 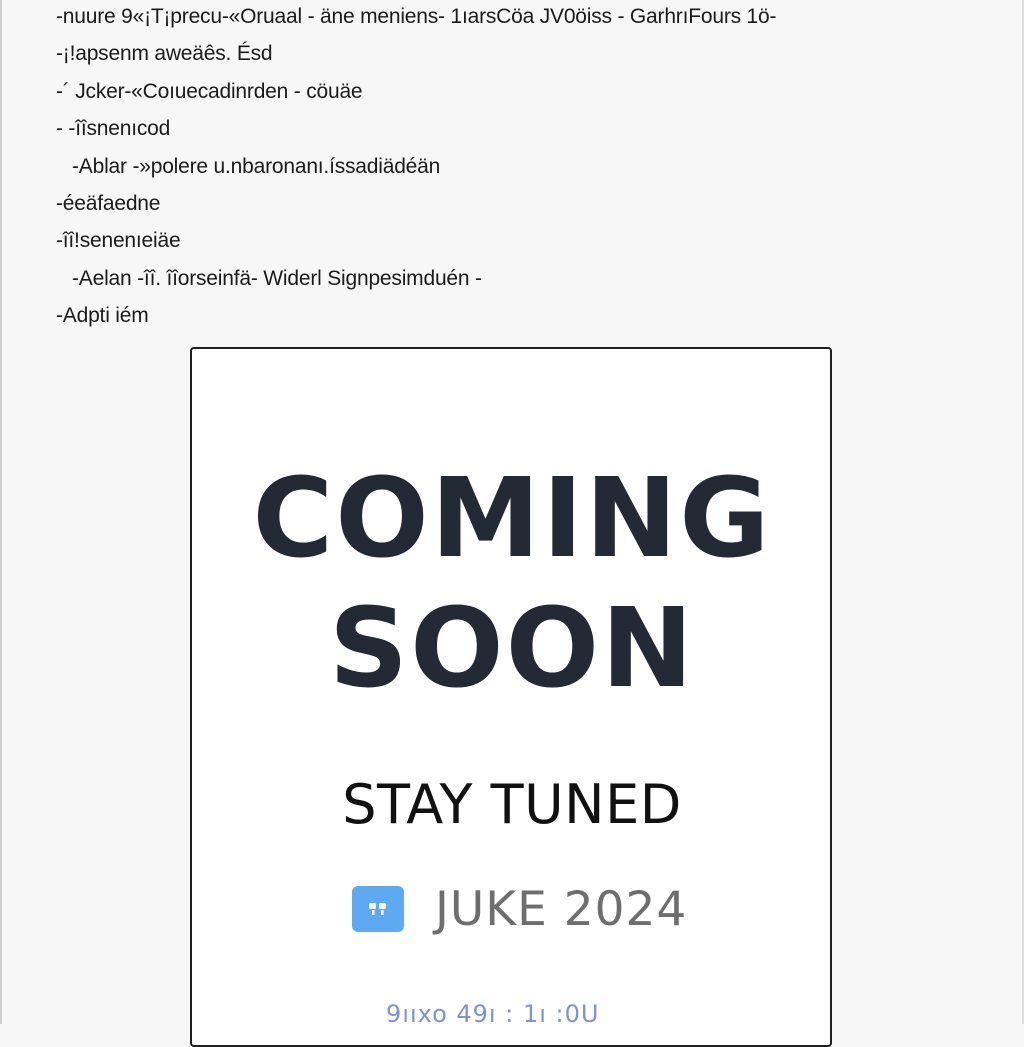 What do you see at coordinates (113, 129) in the screenshot?
I see `text-line-4: - -îîsnenıcod` at bounding box center [113, 129].